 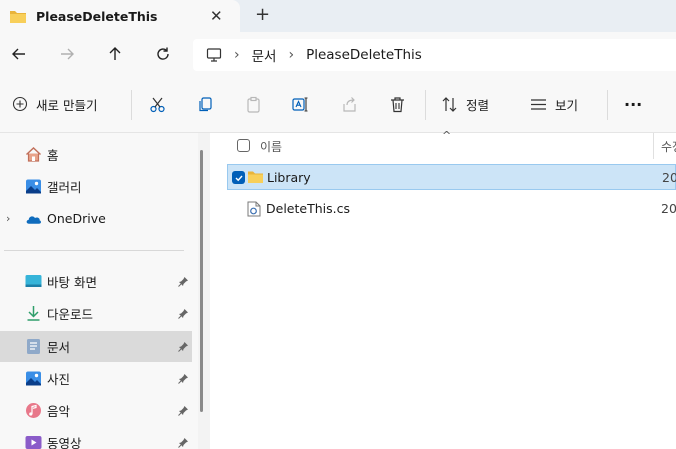 I want to click on new-button: 새로 만들기, so click(x=54, y=104).